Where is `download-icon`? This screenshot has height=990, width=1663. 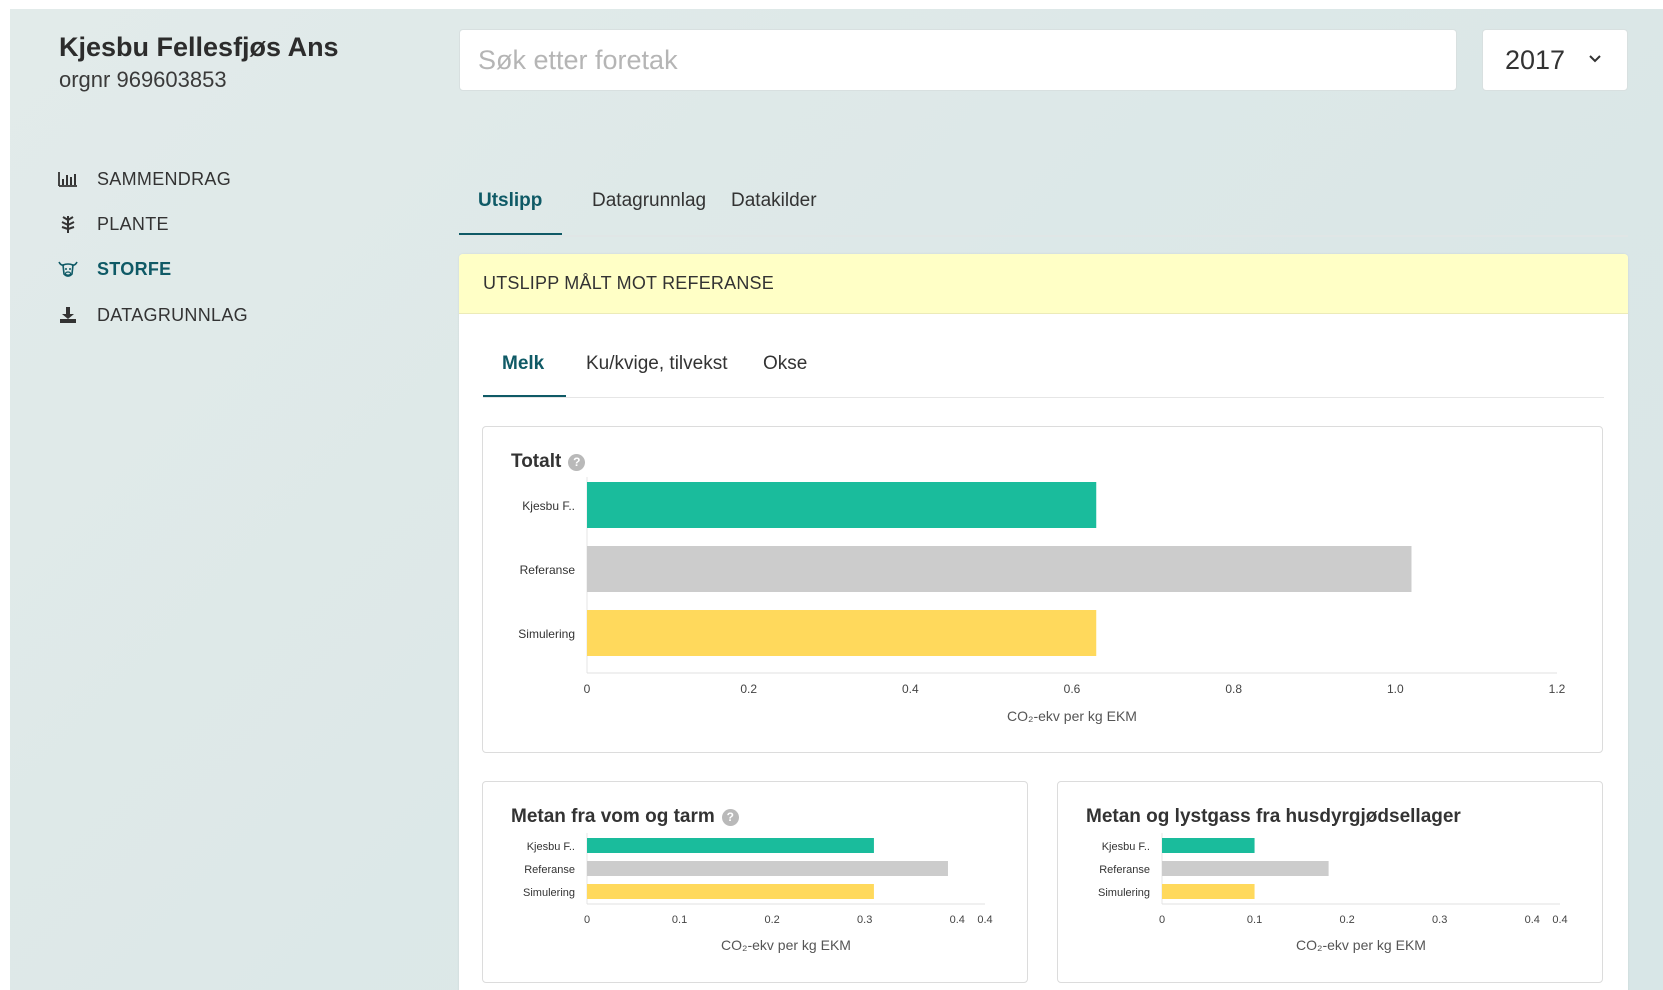
download-icon is located at coordinates (68, 315).